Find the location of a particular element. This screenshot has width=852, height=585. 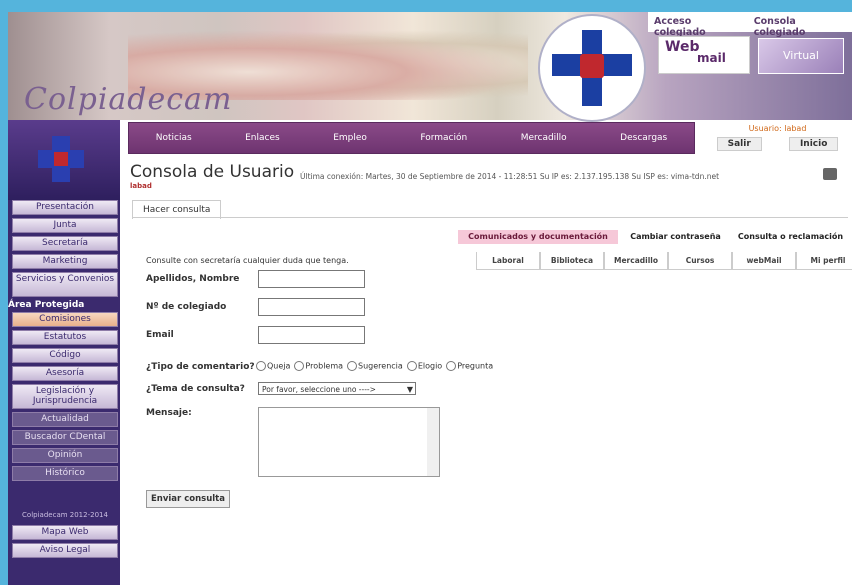

sidebar-item-opinion: Opinión is located at coordinates (65, 455).